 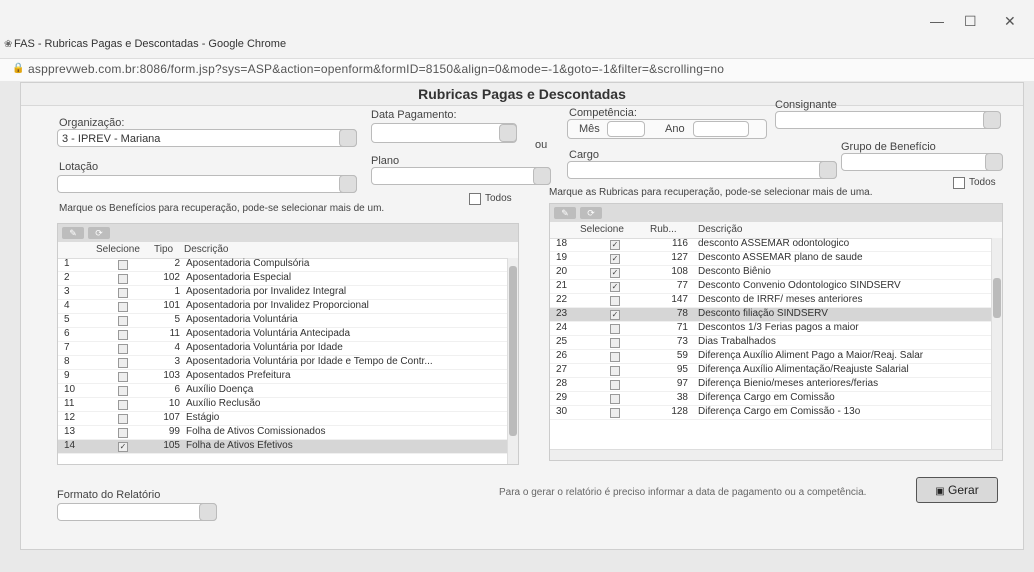 I want to click on plano-dropdown-icon, so click(x=542, y=176).